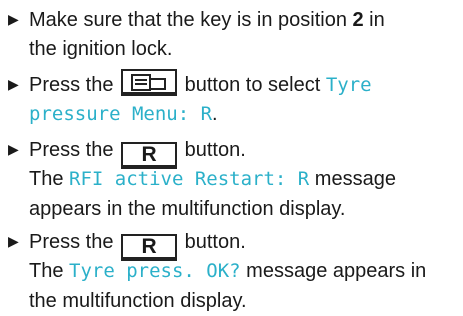 Image resolution: width=463 pixels, height=316 pixels. Describe the element at coordinates (189, 179) in the screenshot. I see `display-message: RFI active Restart: R` at that location.